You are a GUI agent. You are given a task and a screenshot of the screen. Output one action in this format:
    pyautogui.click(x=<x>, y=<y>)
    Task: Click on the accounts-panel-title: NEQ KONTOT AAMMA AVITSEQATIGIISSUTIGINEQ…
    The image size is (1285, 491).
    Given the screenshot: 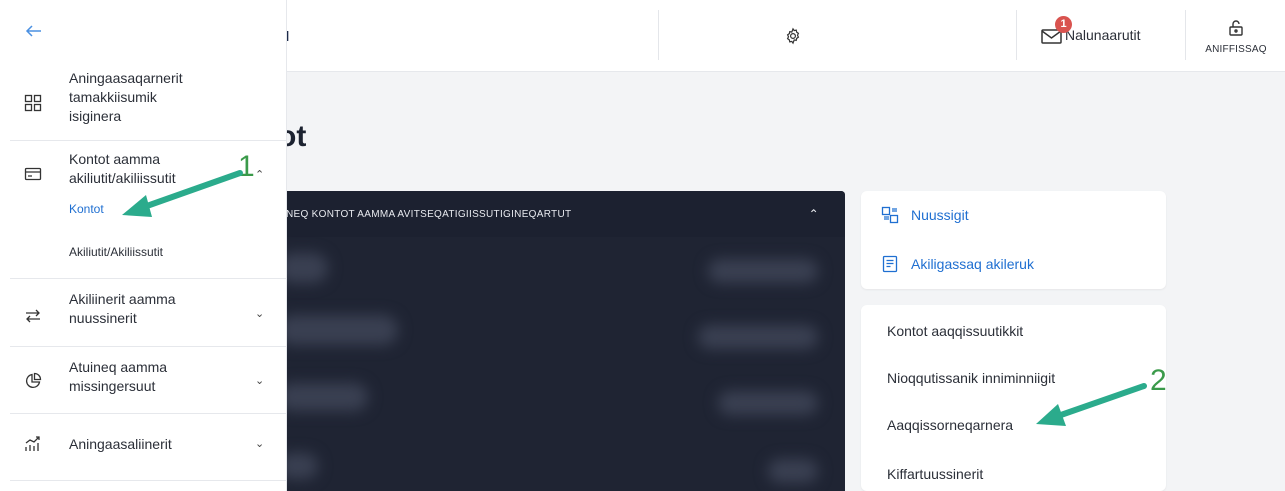 What is the action you would take?
    pyautogui.click(x=429, y=214)
    